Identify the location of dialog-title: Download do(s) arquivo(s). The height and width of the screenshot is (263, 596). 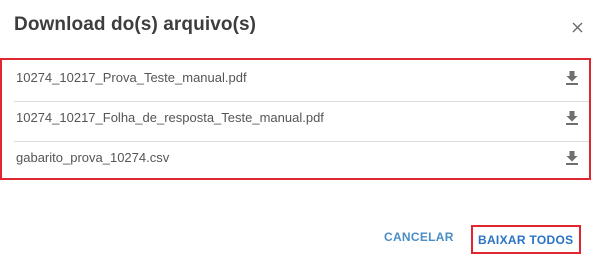
(135, 24).